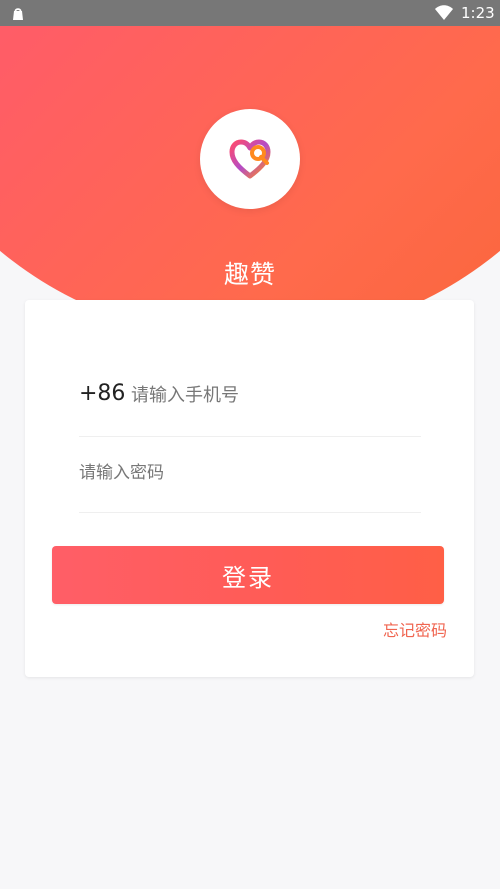  Describe the element at coordinates (415, 631) in the screenshot. I see `forgot-password-link: 忘记密码` at that location.